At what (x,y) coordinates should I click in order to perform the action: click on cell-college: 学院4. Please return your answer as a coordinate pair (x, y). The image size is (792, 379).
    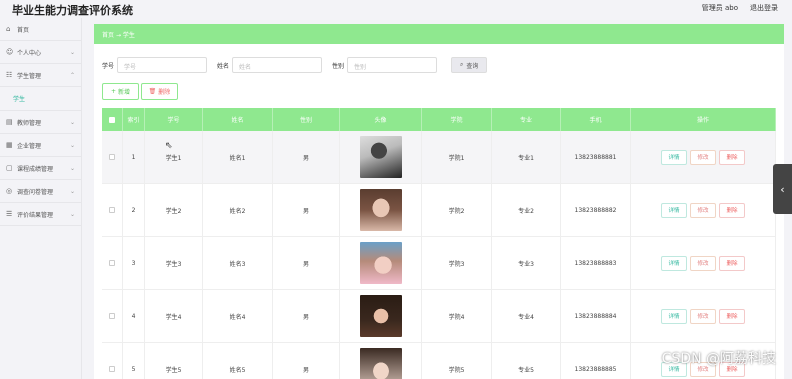
    Looking at the image, I should click on (457, 316).